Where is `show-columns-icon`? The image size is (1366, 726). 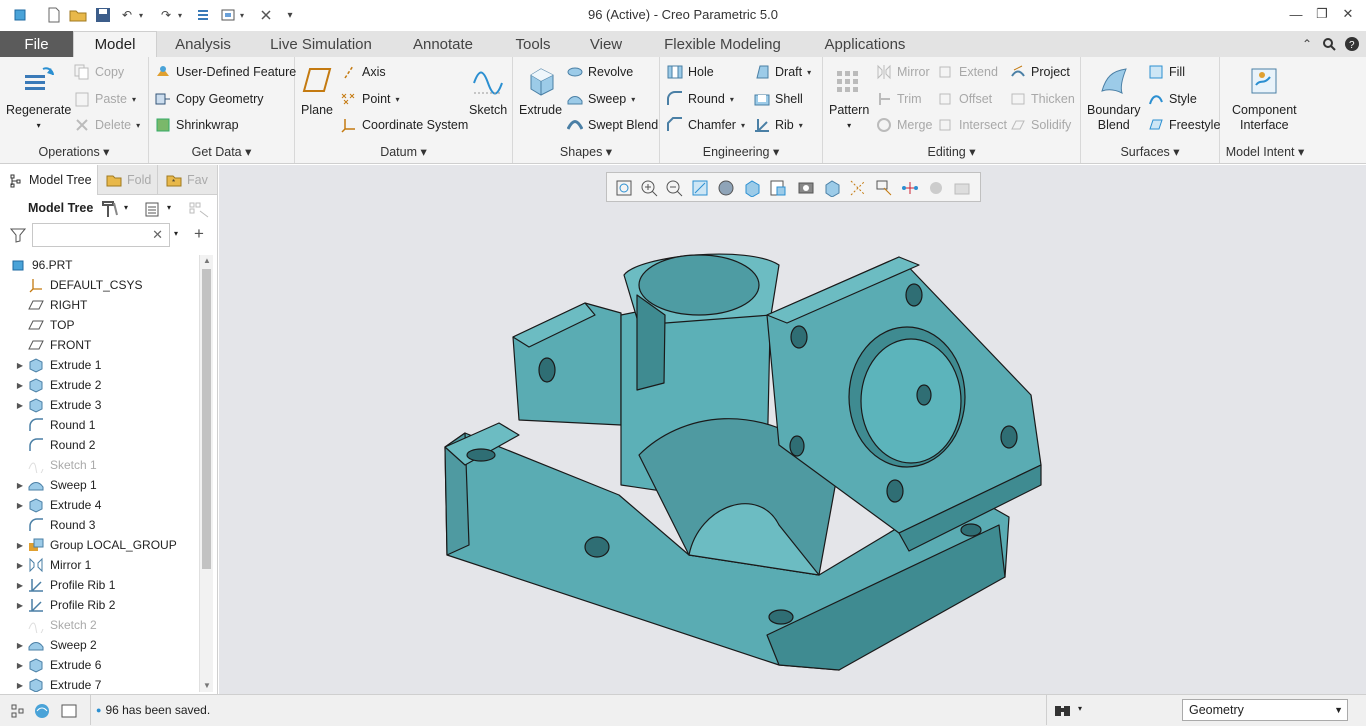
show-columns-icon is located at coordinates (152, 210).